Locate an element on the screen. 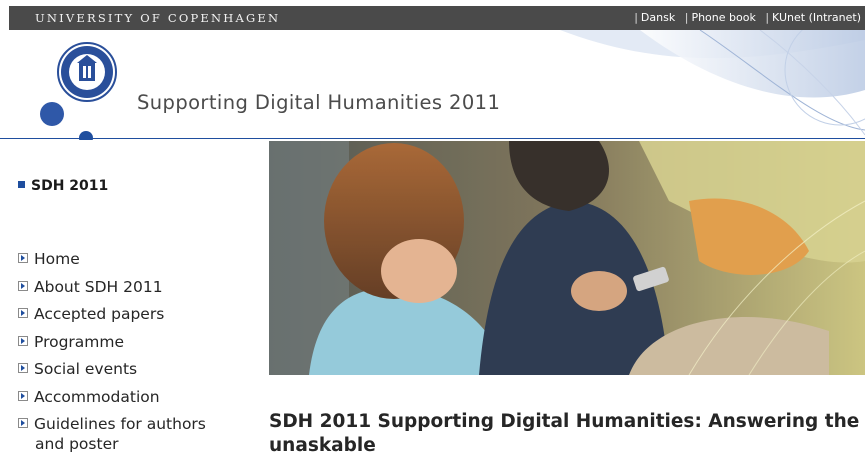 The image size is (865, 458). top-links: | Dansk | Phone book | KUnet (Intranet) is located at coordinates (747, 17).